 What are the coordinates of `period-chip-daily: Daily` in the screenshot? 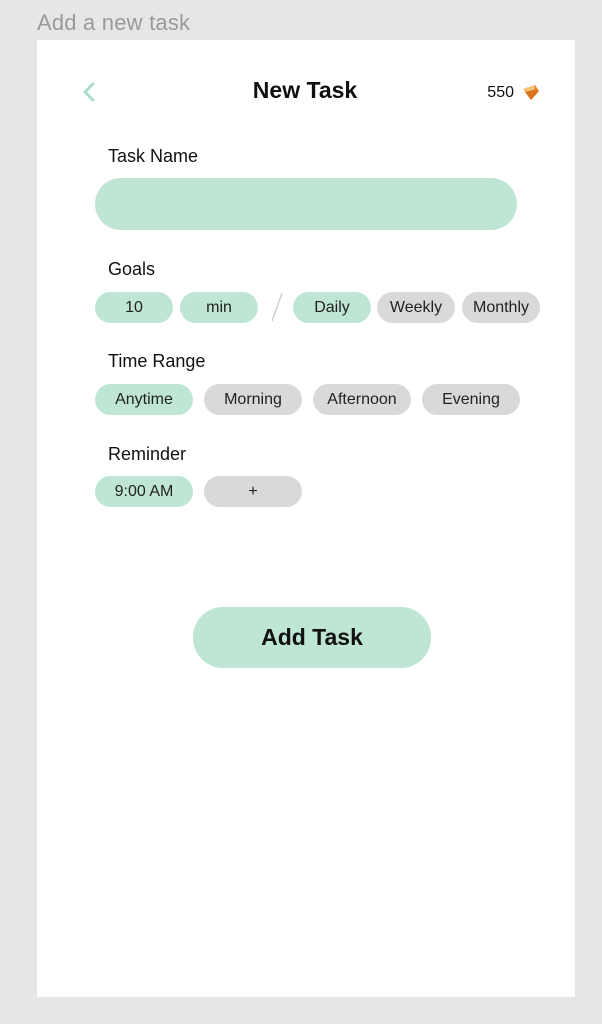 It's located at (332, 307).